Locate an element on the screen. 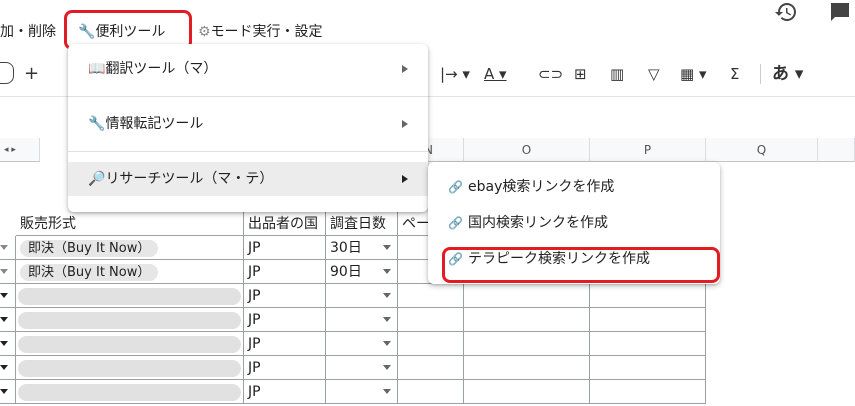 The width and height of the screenshot is (855, 406). chart-icon: ▥ is located at coordinates (617, 74).